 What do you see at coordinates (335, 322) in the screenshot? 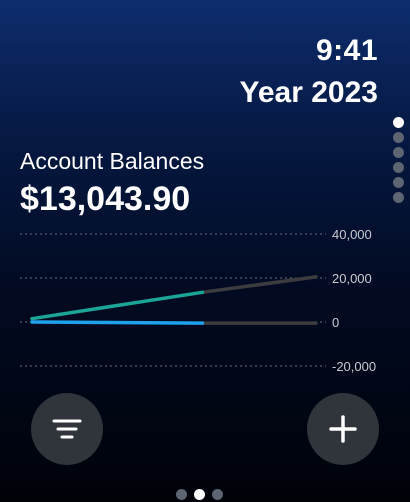
I see `y-tick-label: 0` at bounding box center [335, 322].